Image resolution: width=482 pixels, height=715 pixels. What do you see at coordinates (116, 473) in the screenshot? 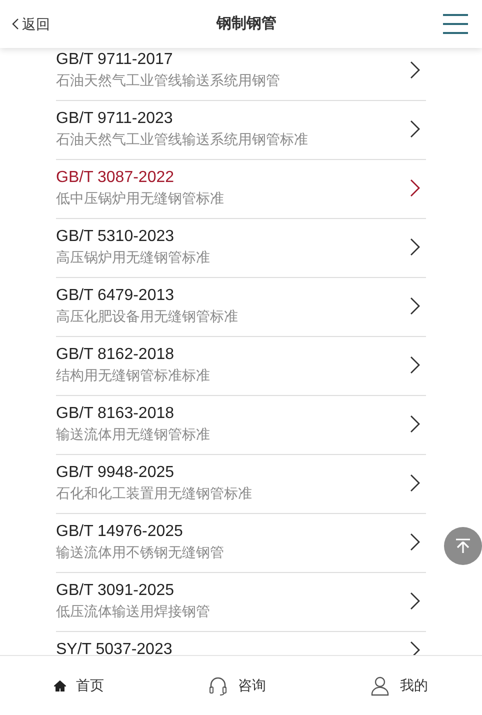
I see `standard-code: GB/T 9948-2025` at bounding box center [116, 473].